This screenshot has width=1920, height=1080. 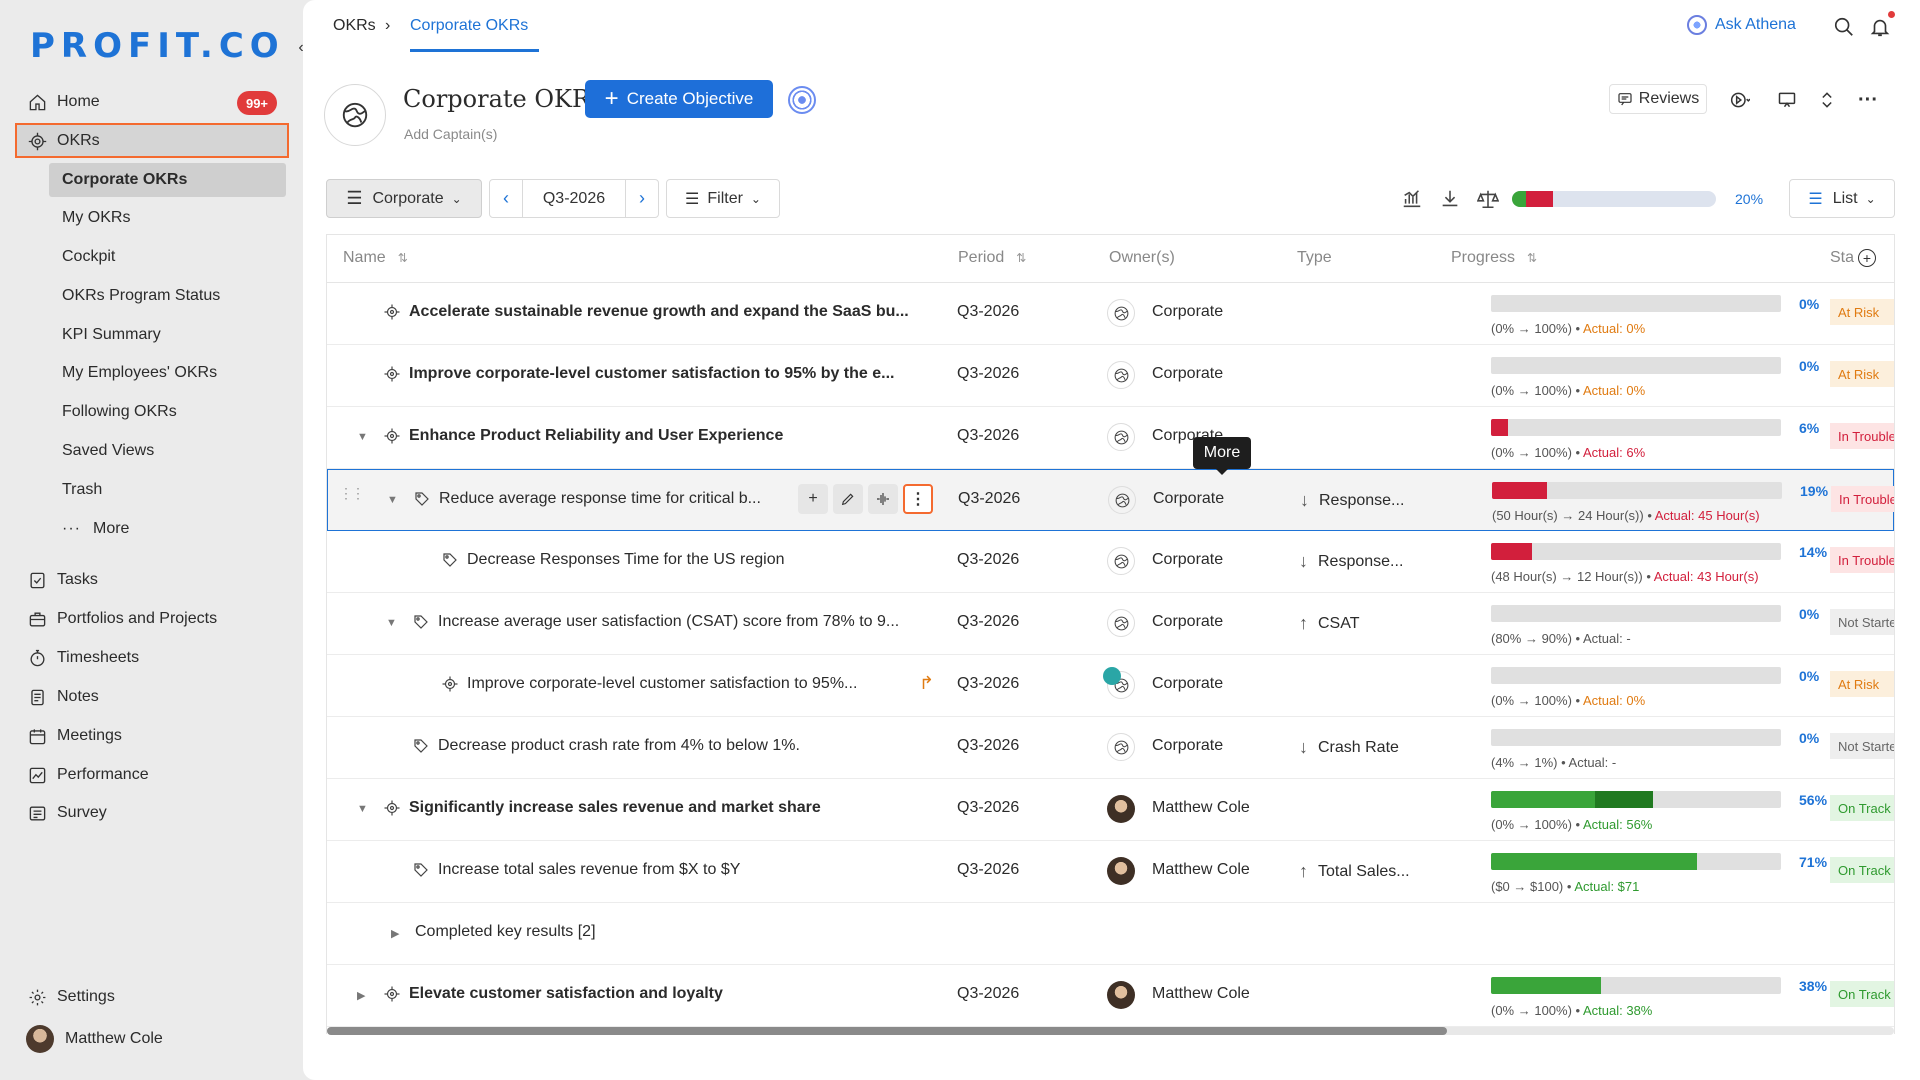 What do you see at coordinates (469, 26) in the screenshot?
I see `breadcrumb-corporate-okrs: Corporate OKRs` at bounding box center [469, 26].